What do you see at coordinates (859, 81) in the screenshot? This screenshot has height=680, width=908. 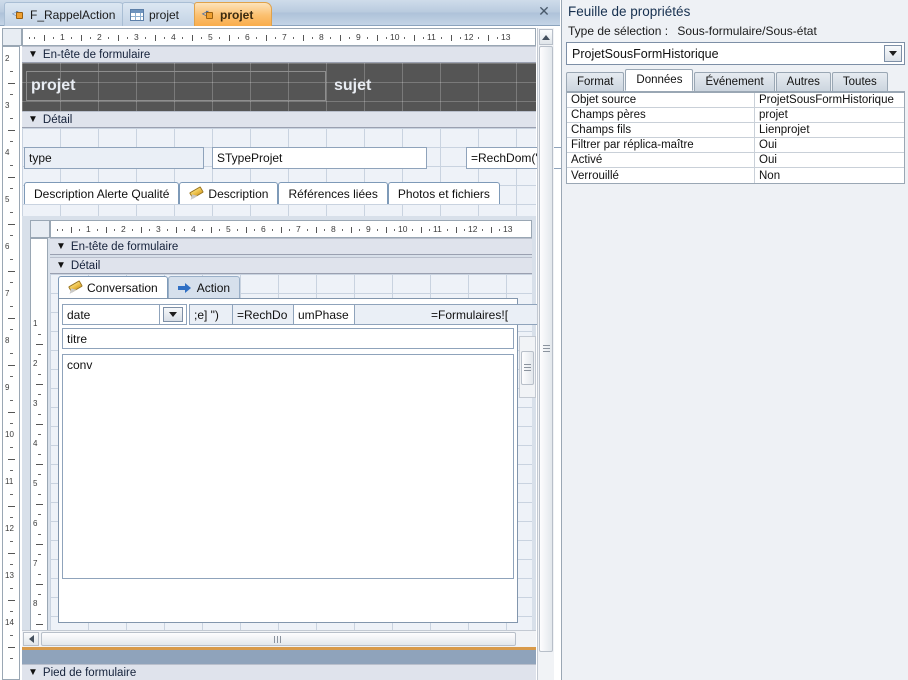 I see `tab-toutes: Toutes` at bounding box center [859, 81].